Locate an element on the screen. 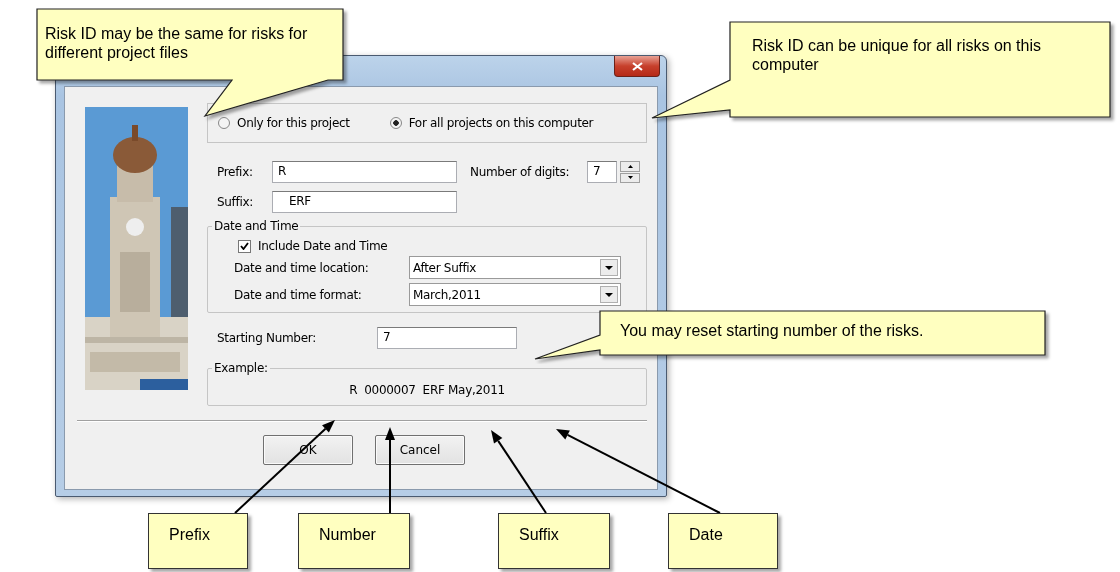  starting-number-label: Starting Number: is located at coordinates (267, 338).